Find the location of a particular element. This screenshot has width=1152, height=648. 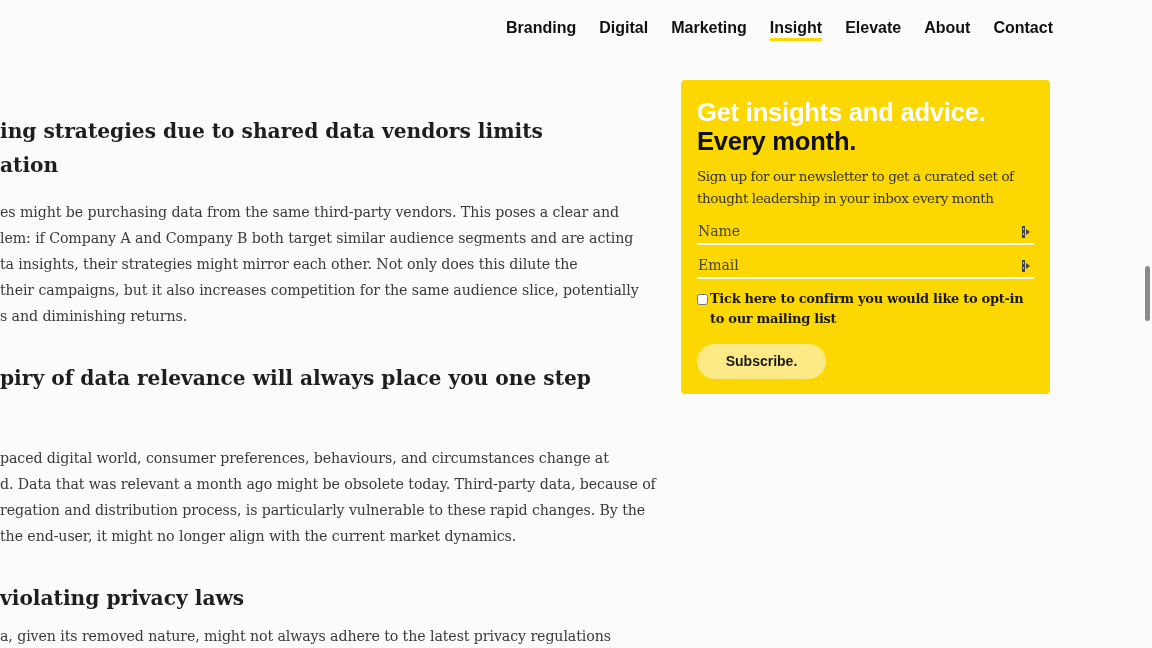

nav-link: About is located at coordinates (947, 28).